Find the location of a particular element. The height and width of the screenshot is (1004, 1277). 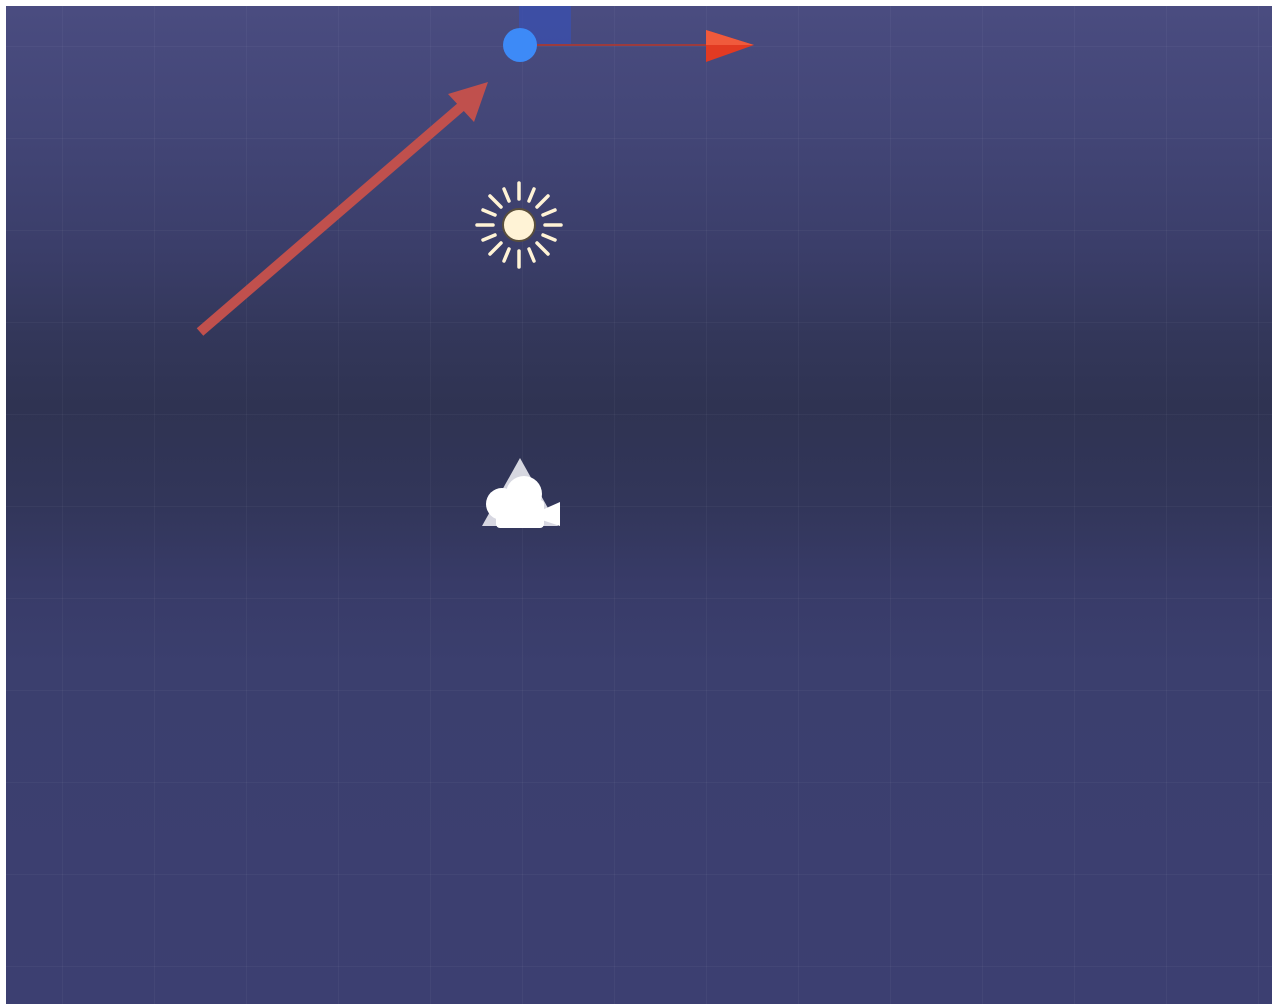

sun-icon is located at coordinates (519, 225).